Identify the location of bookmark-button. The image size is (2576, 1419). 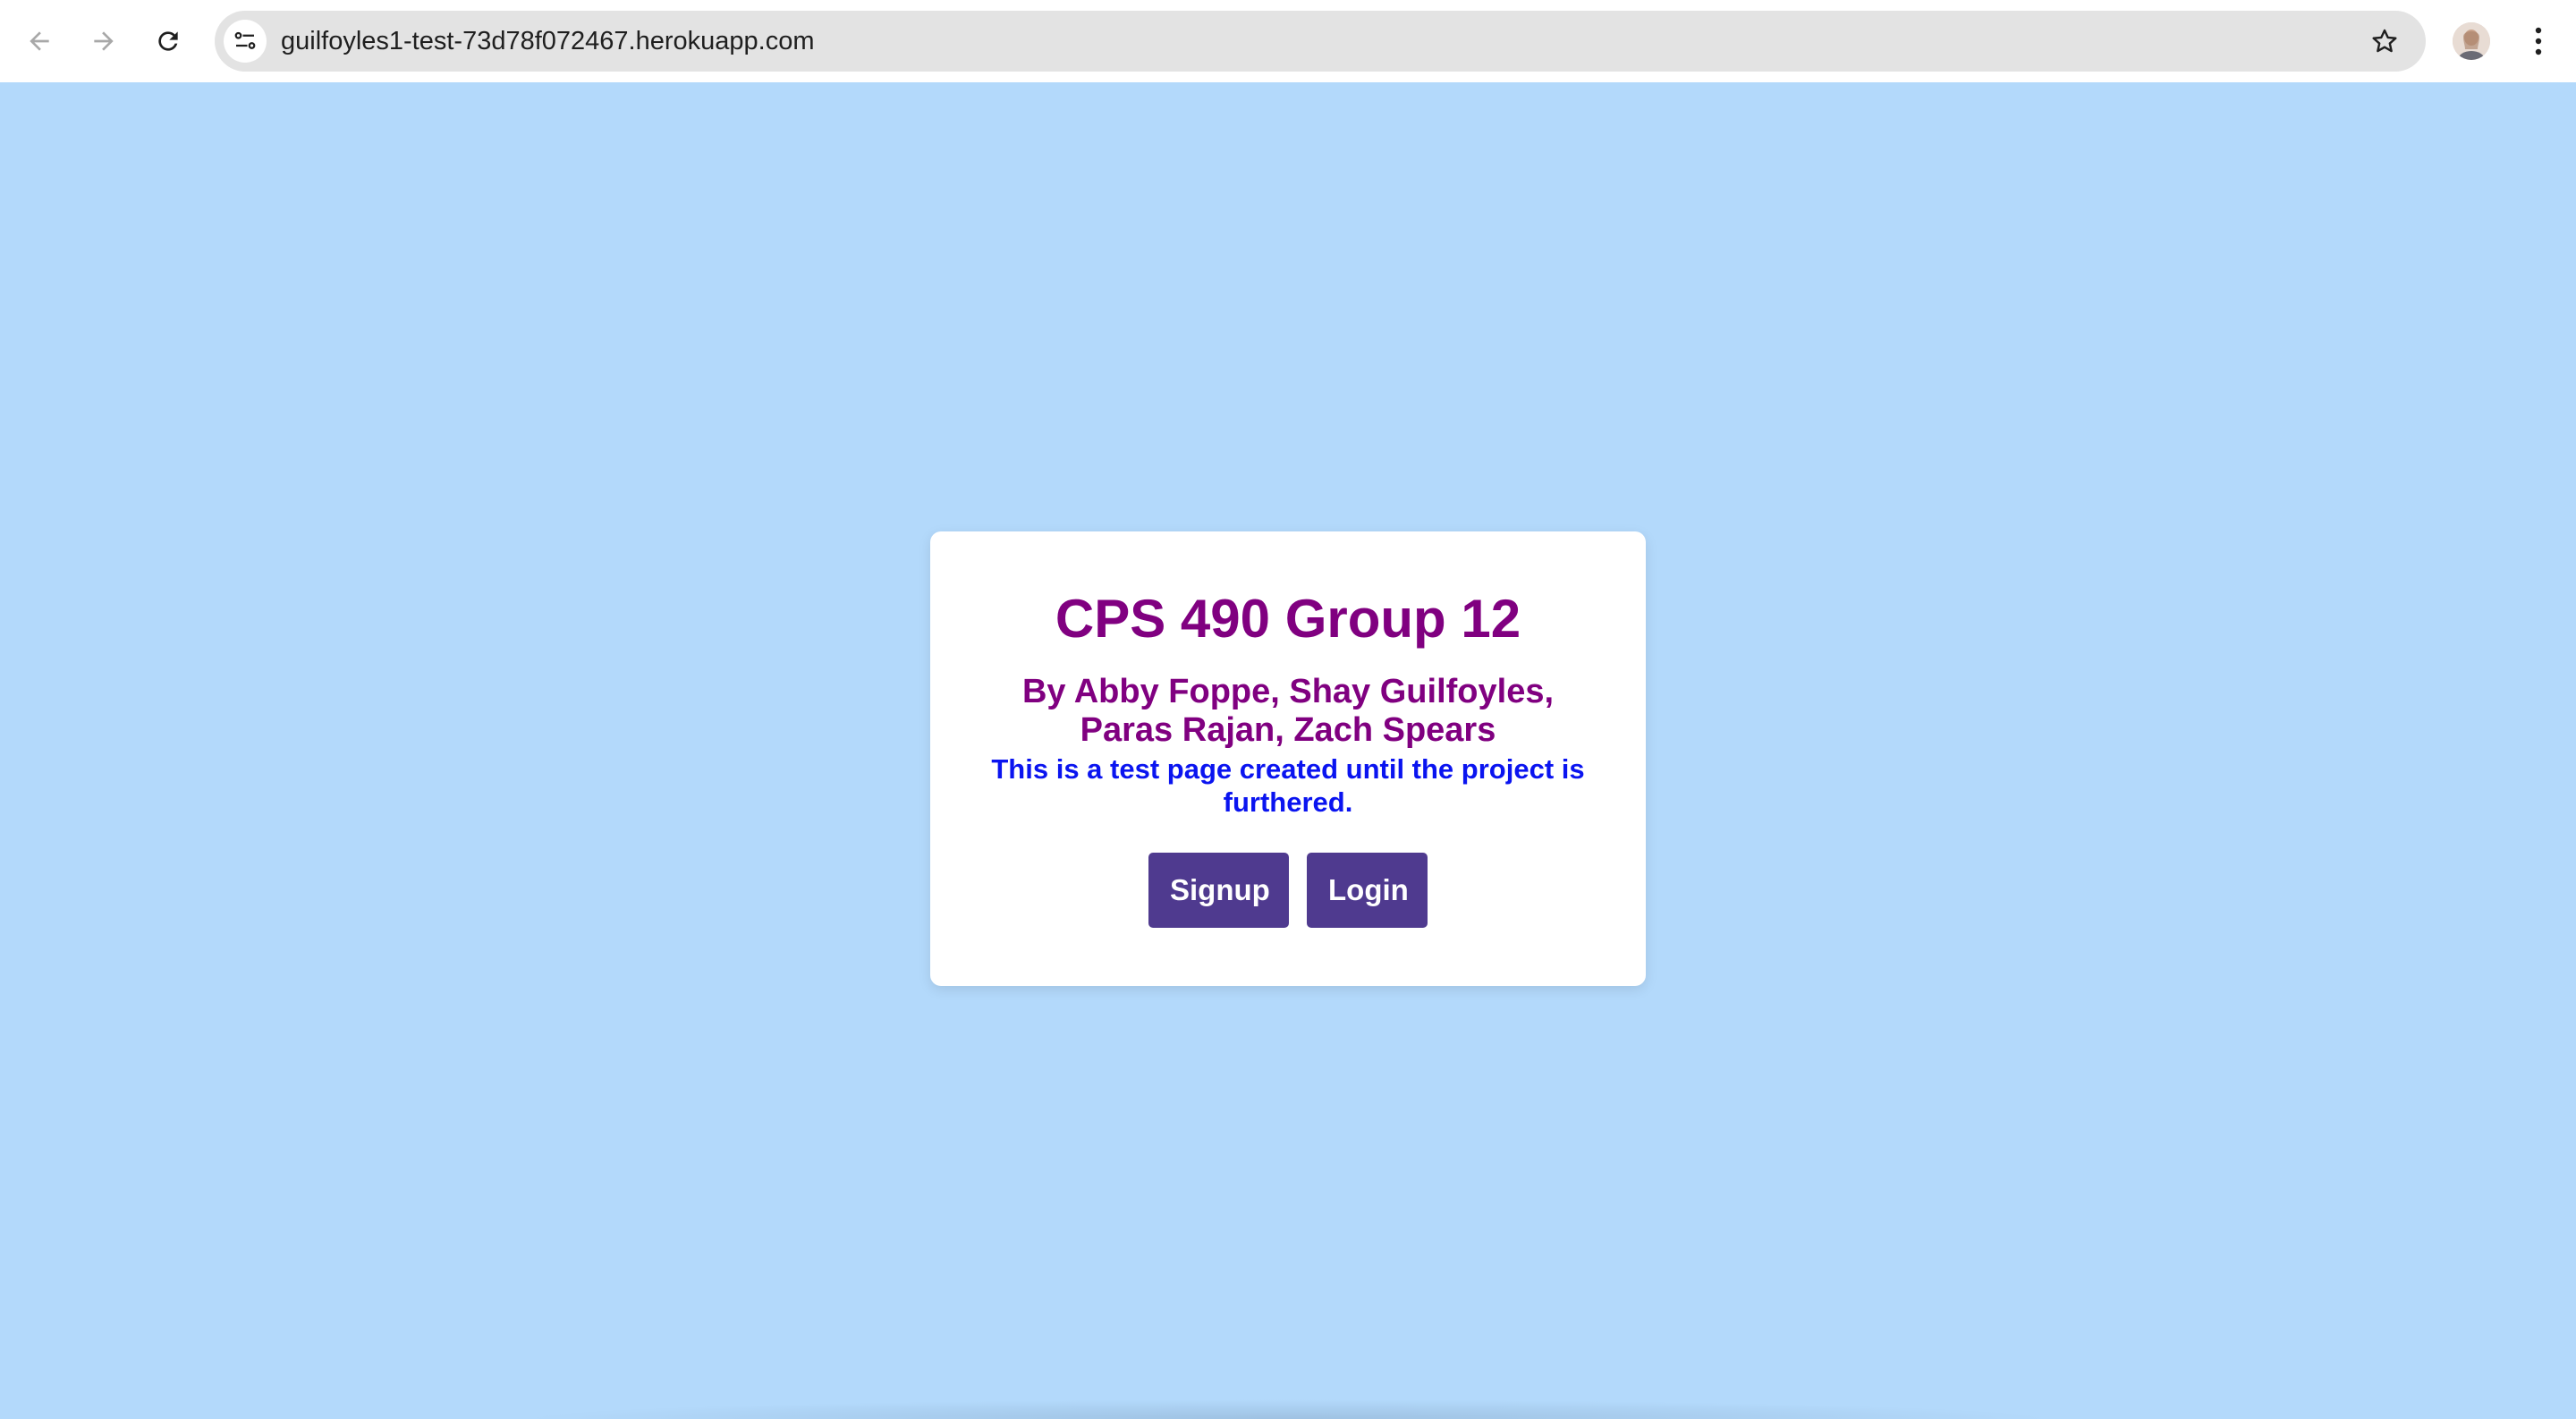
(2384, 41).